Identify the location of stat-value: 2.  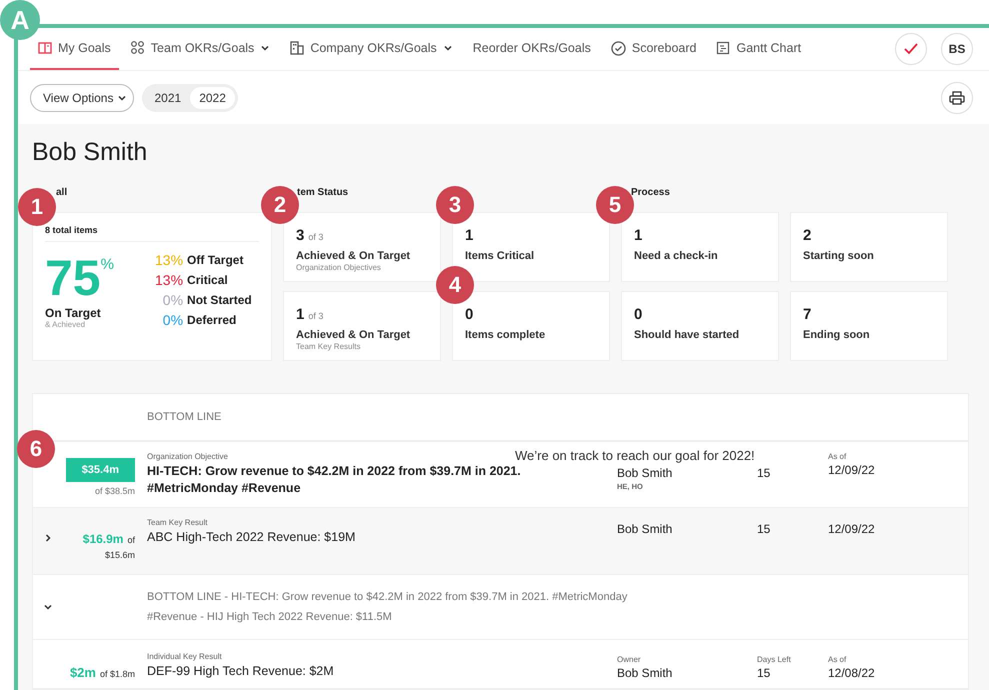
(807, 235).